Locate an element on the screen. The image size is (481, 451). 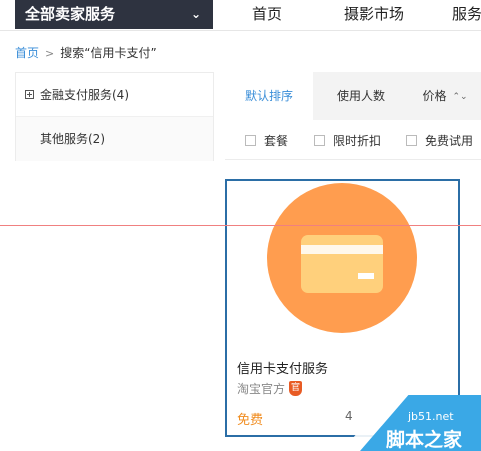
filter-label: 免费试用 is located at coordinates (449, 141).